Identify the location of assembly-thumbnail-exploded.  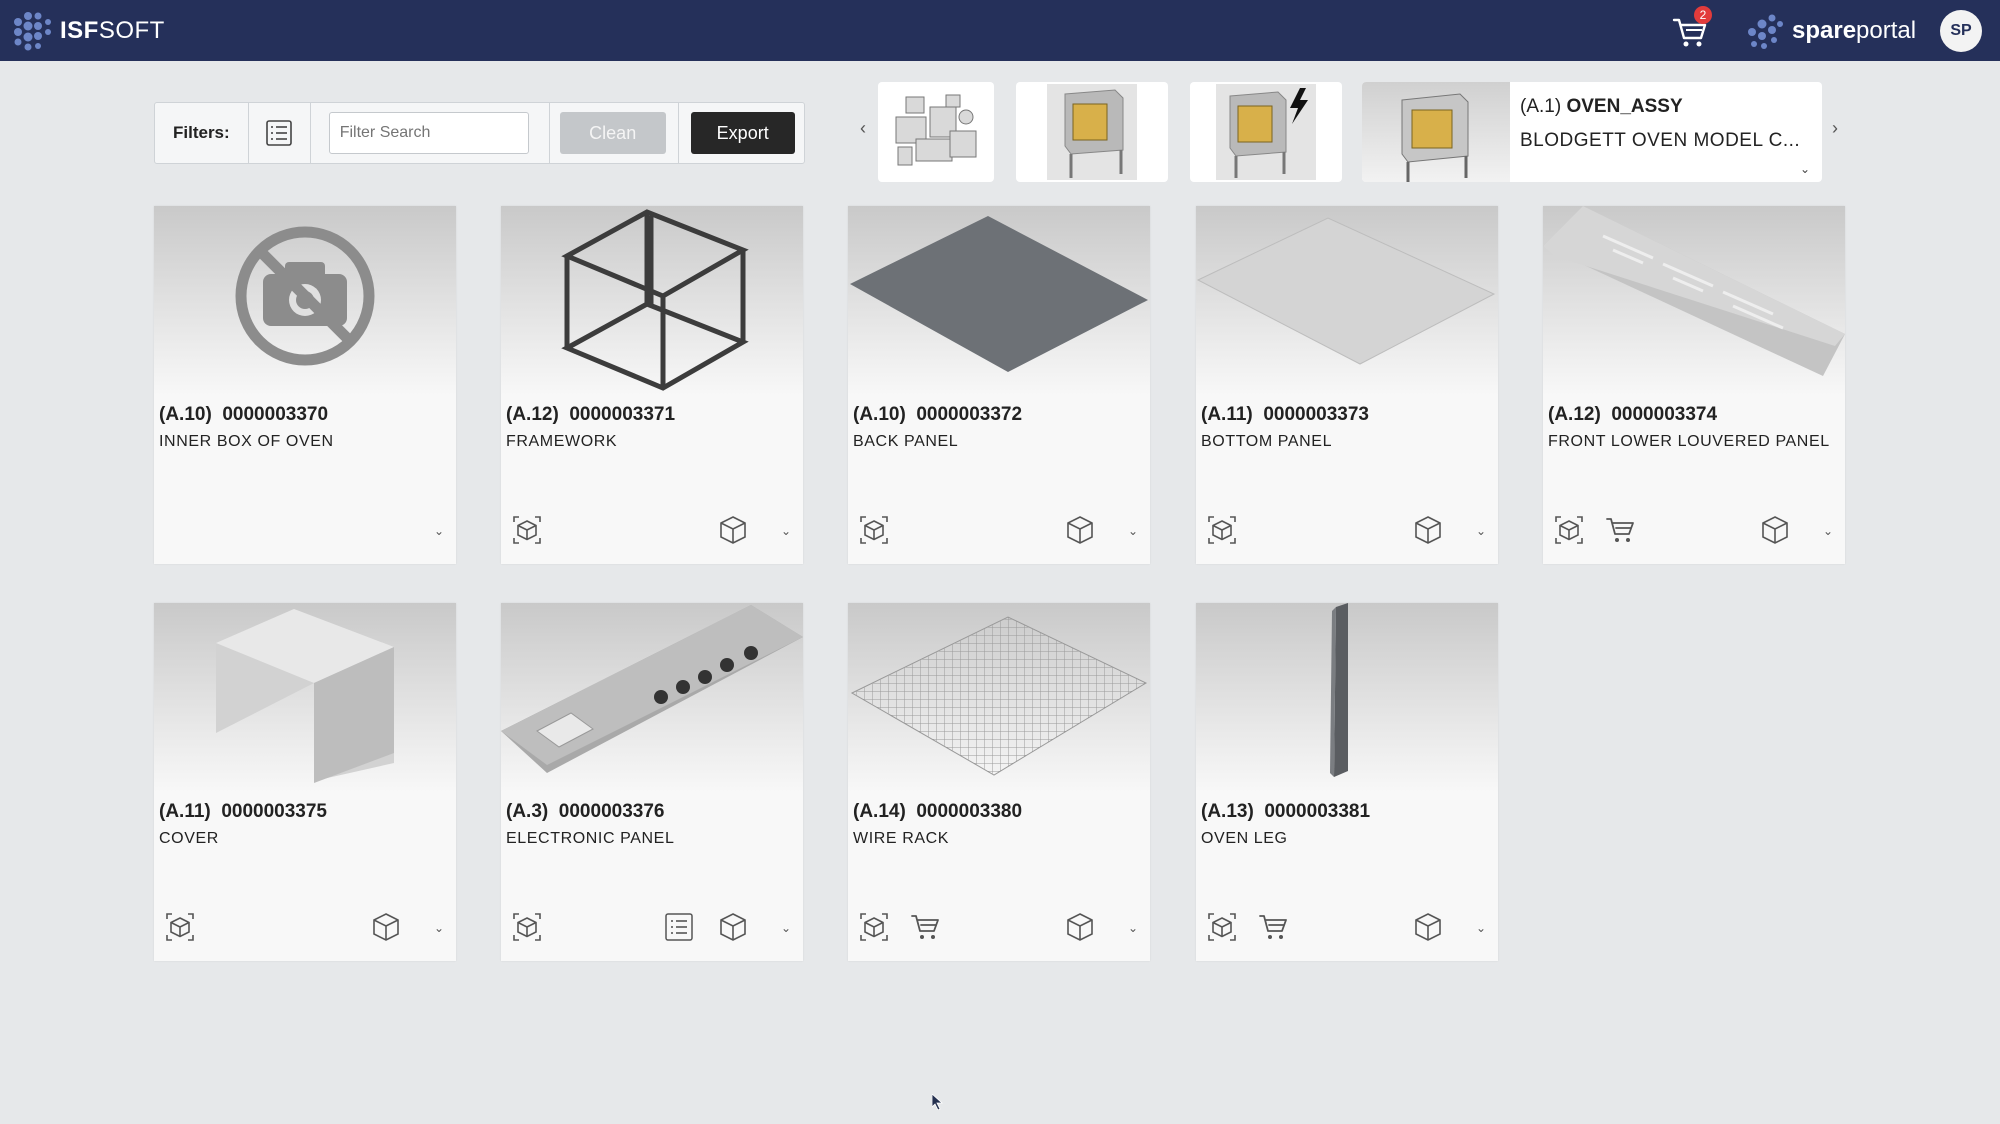
(936, 132).